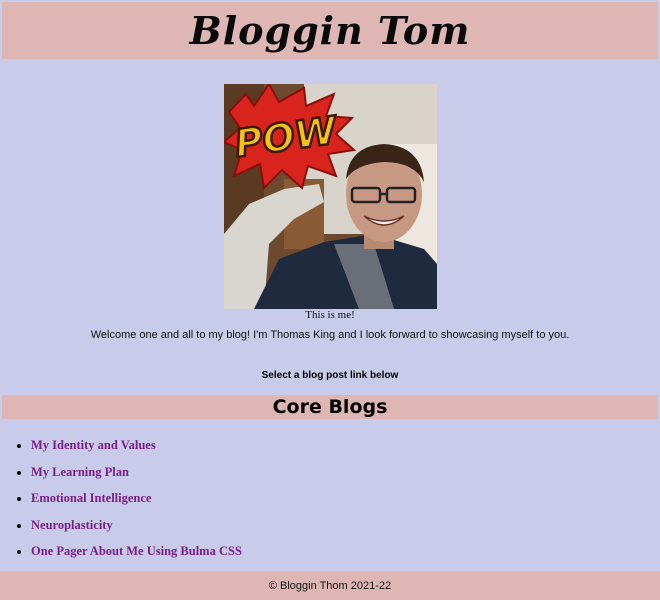 This screenshot has width=660, height=600. I want to click on blog-link-emotional-intelligence: Emotional Intelligence, so click(91, 498).